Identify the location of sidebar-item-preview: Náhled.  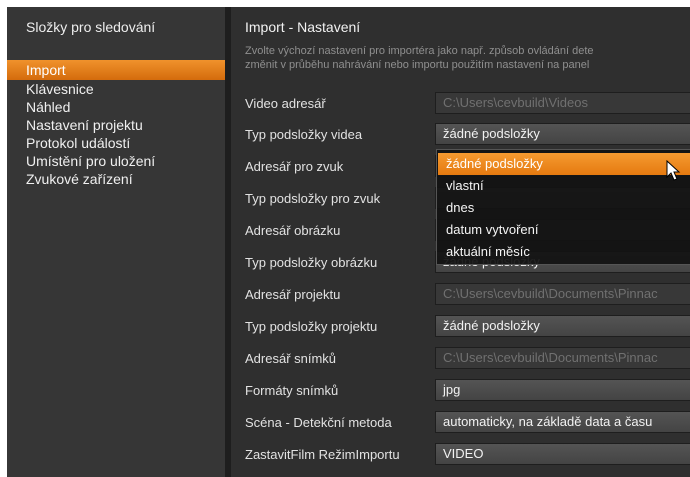
(116, 107).